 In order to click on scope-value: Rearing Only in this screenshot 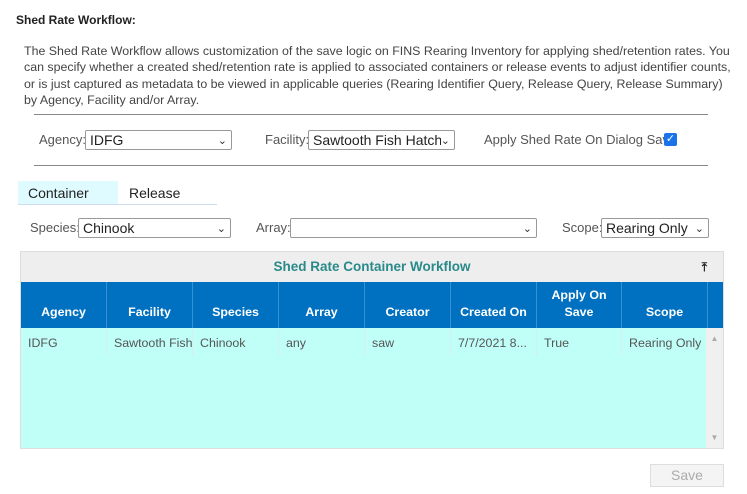, I will do `click(647, 228)`.